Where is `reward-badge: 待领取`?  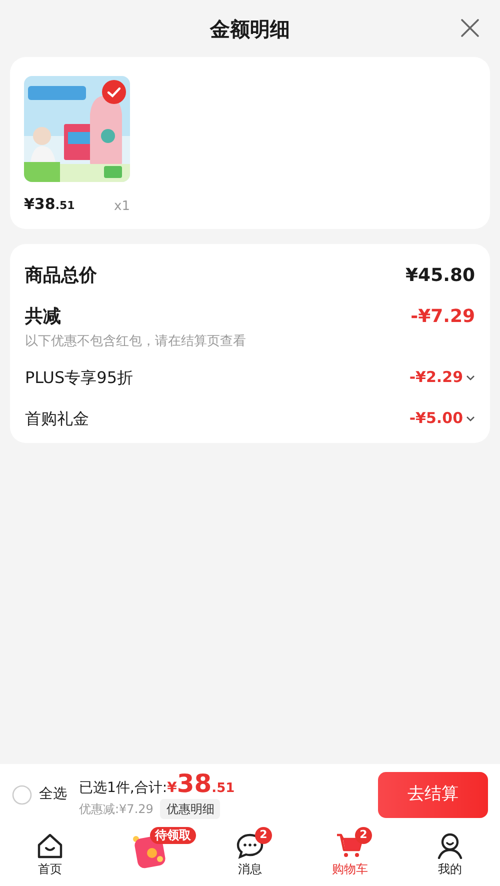
reward-badge: 待领取 is located at coordinates (173, 835).